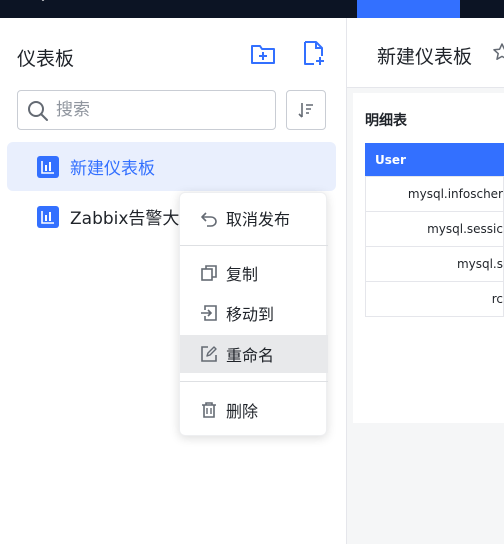 The height and width of the screenshot is (544, 504). Describe the element at coordinates (252, 9) in the screenshot. I see `top-navigation-bar` at that location.